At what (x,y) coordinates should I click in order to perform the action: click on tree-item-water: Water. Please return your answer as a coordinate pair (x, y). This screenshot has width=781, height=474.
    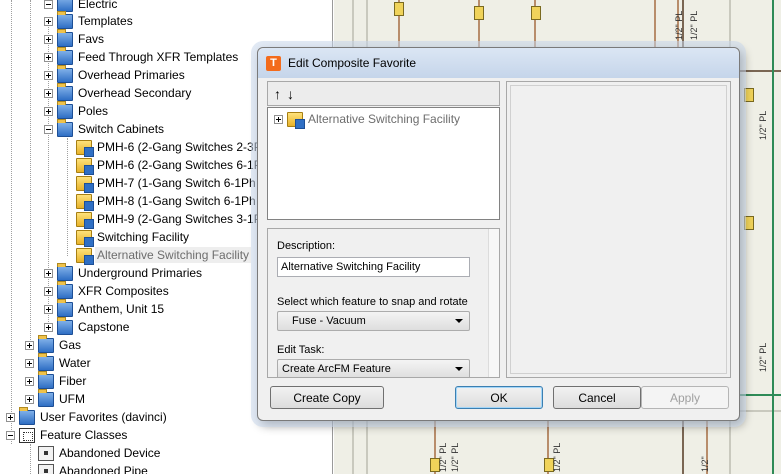
    Looking at the image, I should click on (59, 362).